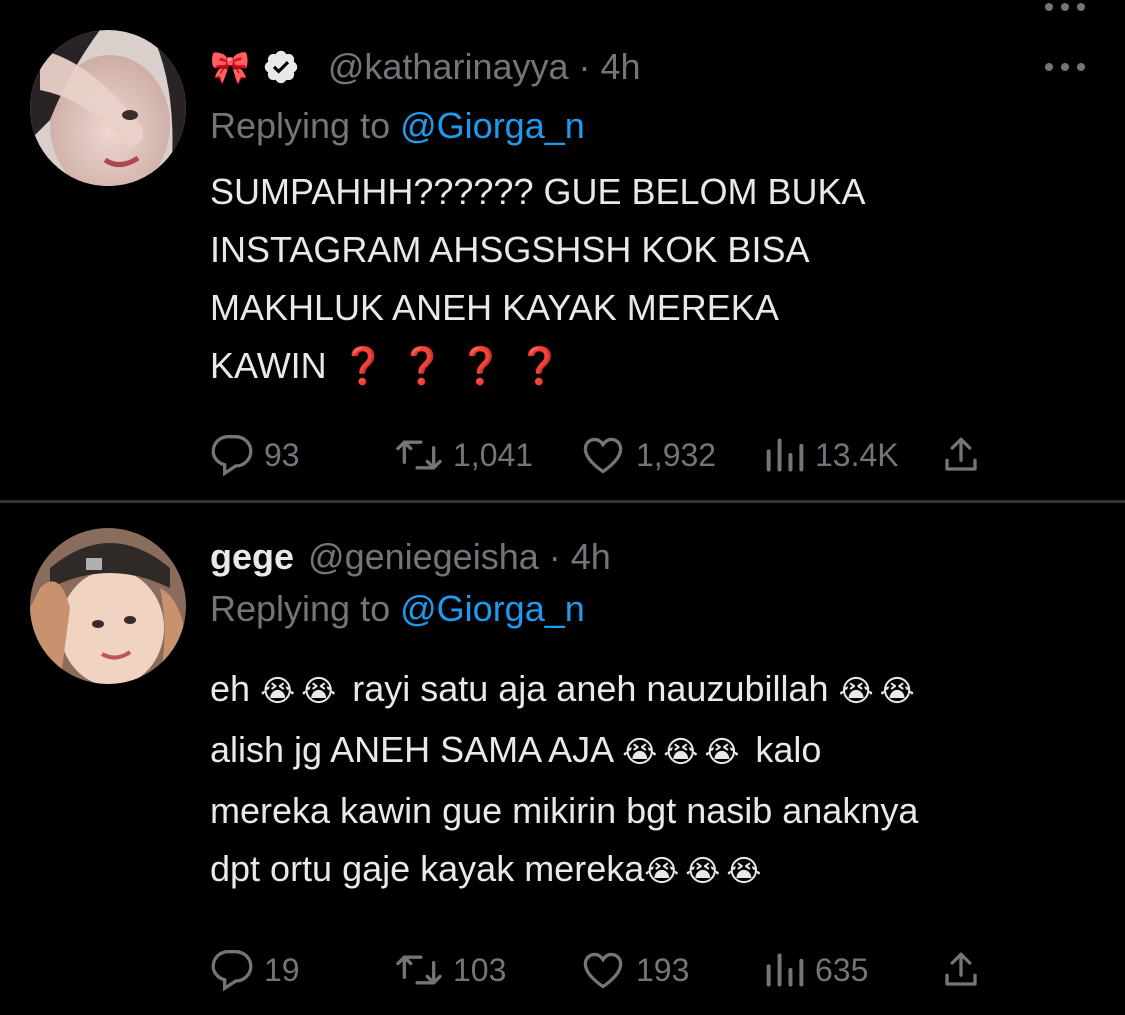 This screenshot has height=1015, width=1125. I want to click on tweet-header: gege @geniegeisha · 4h, so click(410, 557).